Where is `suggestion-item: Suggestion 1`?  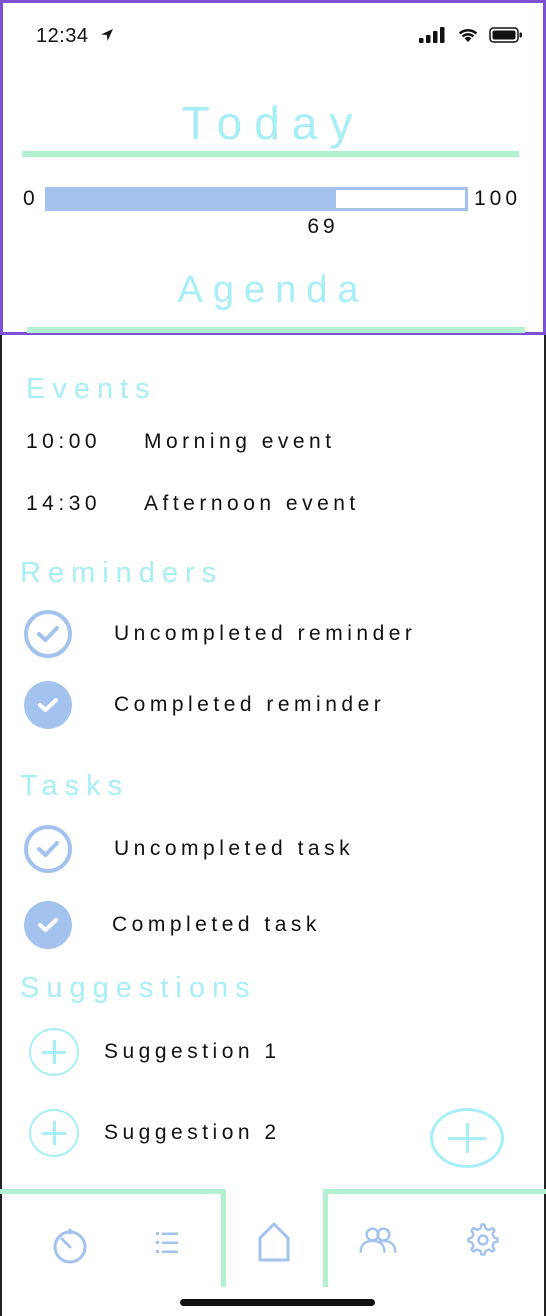 suggestion-item: Suggestion 1 is located at coordinates (229, 1053).